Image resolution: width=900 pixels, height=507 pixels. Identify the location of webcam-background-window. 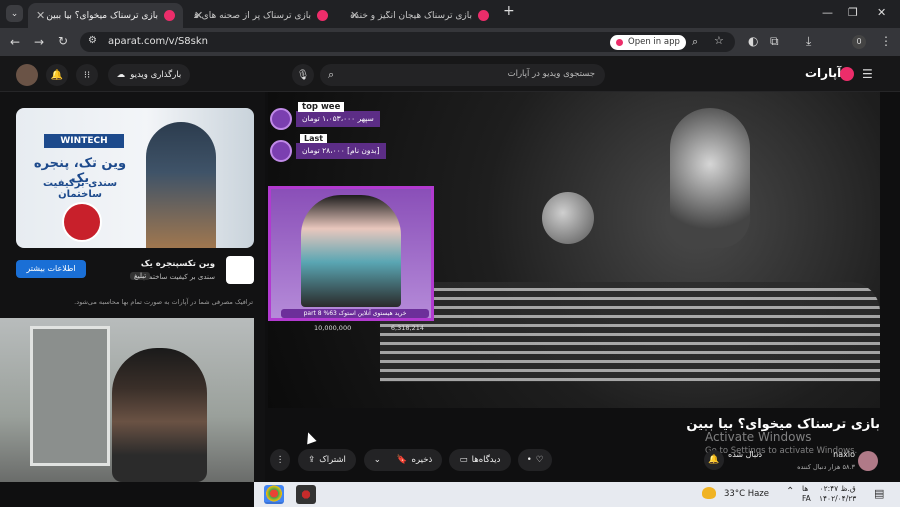
(70, 396).